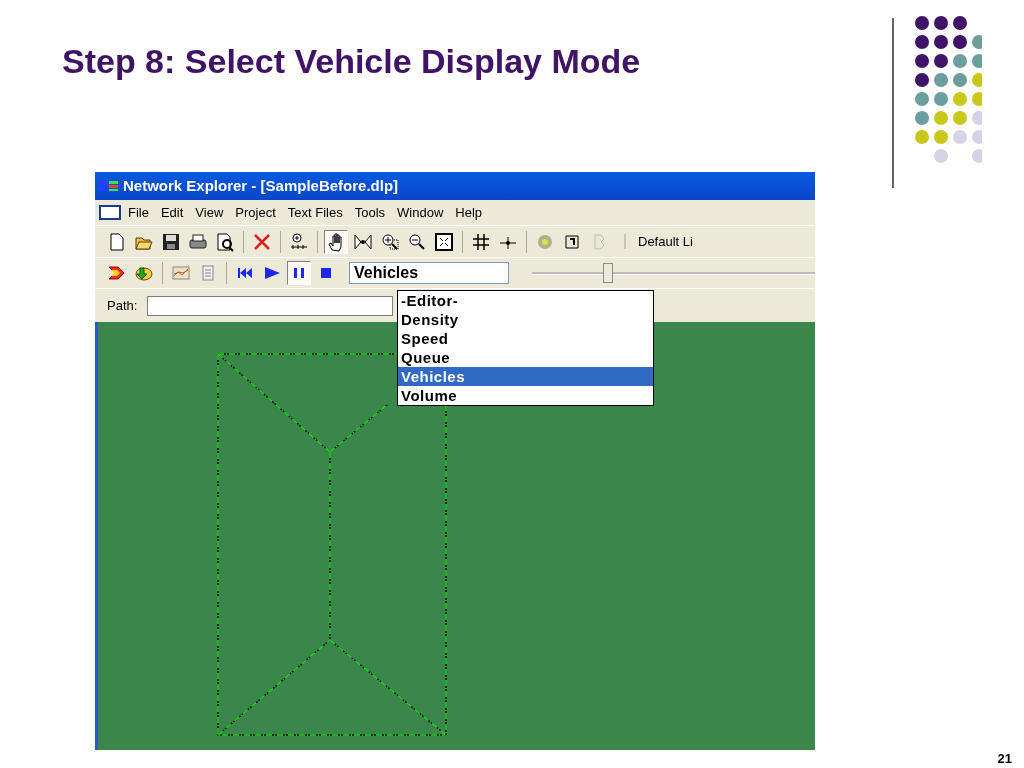 Image resolution: width=1024 pixels, height=768 pixels. What do you see at coordinates (117, 241) in the screenshot?
I see `new-icon` at bounding box center [117, 241].